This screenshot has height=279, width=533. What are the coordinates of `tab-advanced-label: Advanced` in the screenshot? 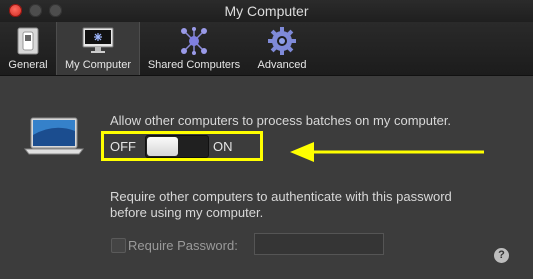 It's located at (282, 65).